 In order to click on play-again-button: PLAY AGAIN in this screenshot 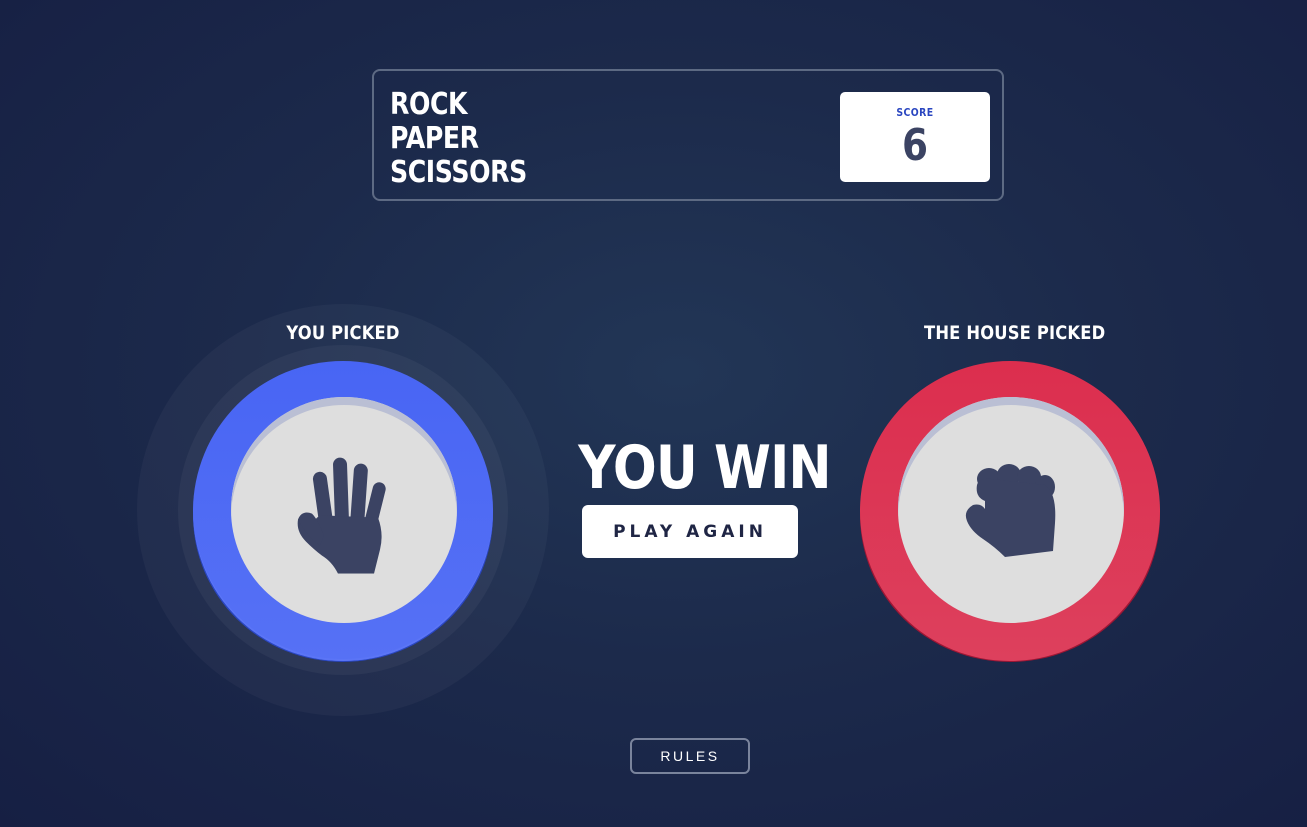, I will do `click(690, 531)`.